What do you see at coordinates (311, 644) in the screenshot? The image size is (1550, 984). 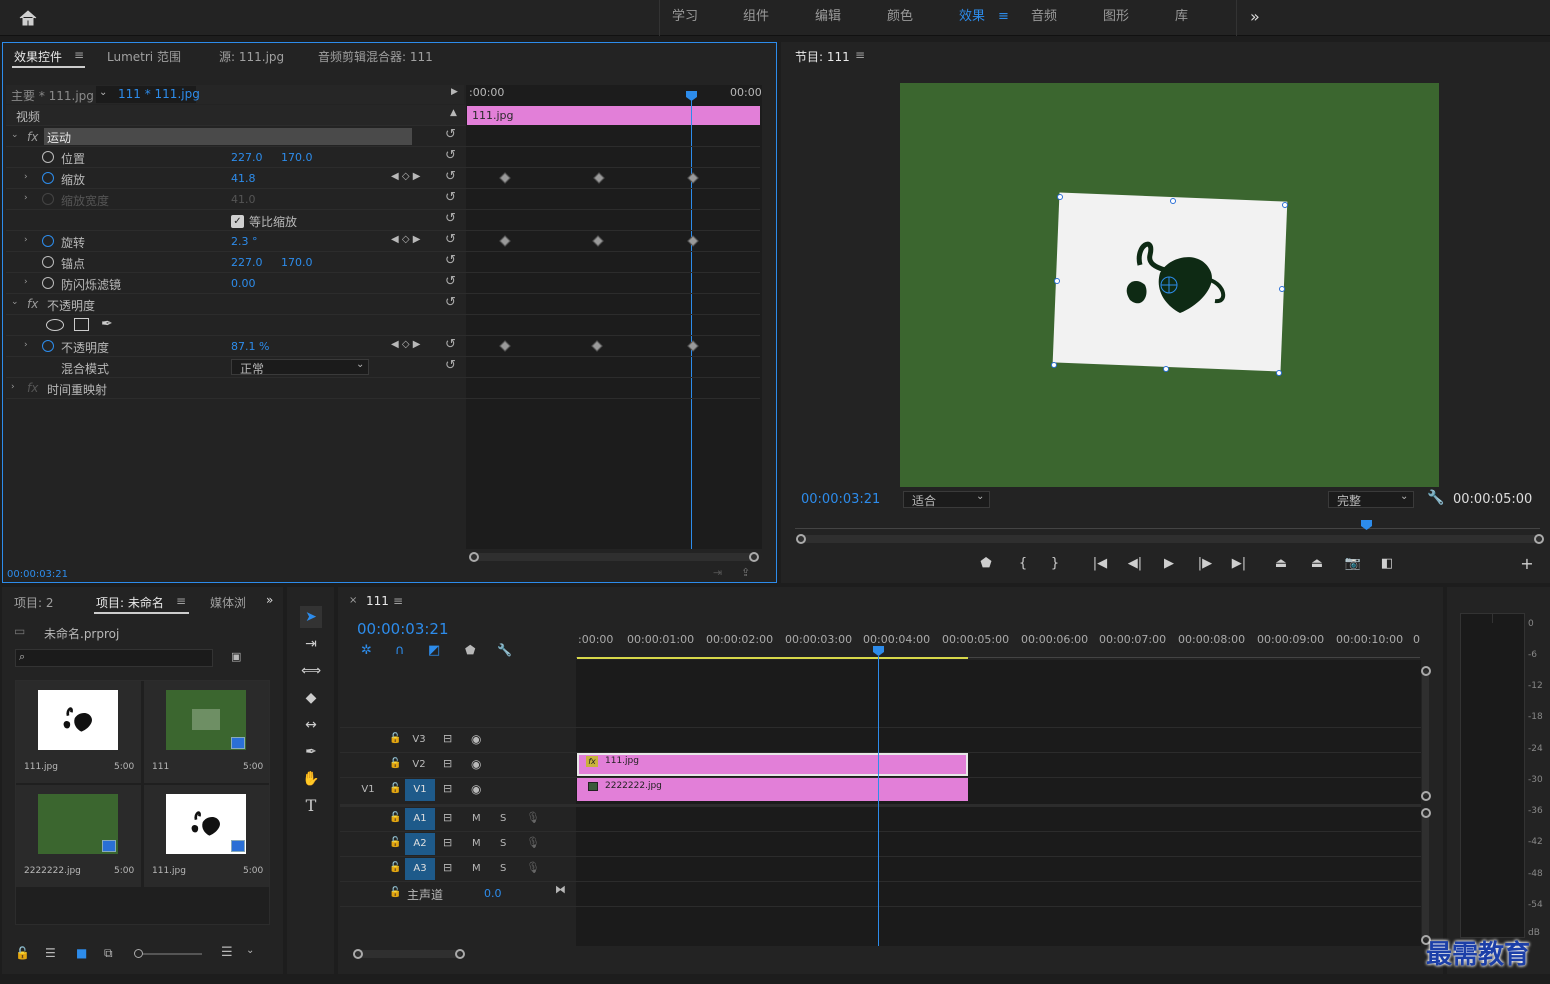 I see `track-select-tool-icon: ⇥` at bounding box center [311, 644].